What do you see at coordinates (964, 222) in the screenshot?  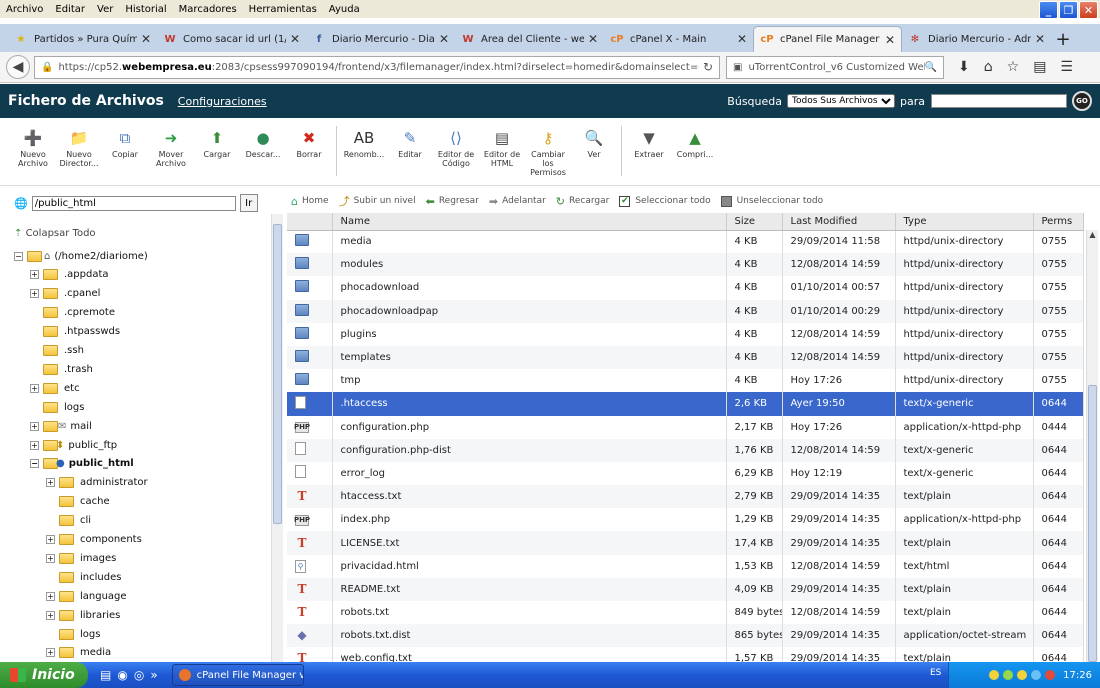 I see `column-header-type: Type` at bounding box center [964, 222].